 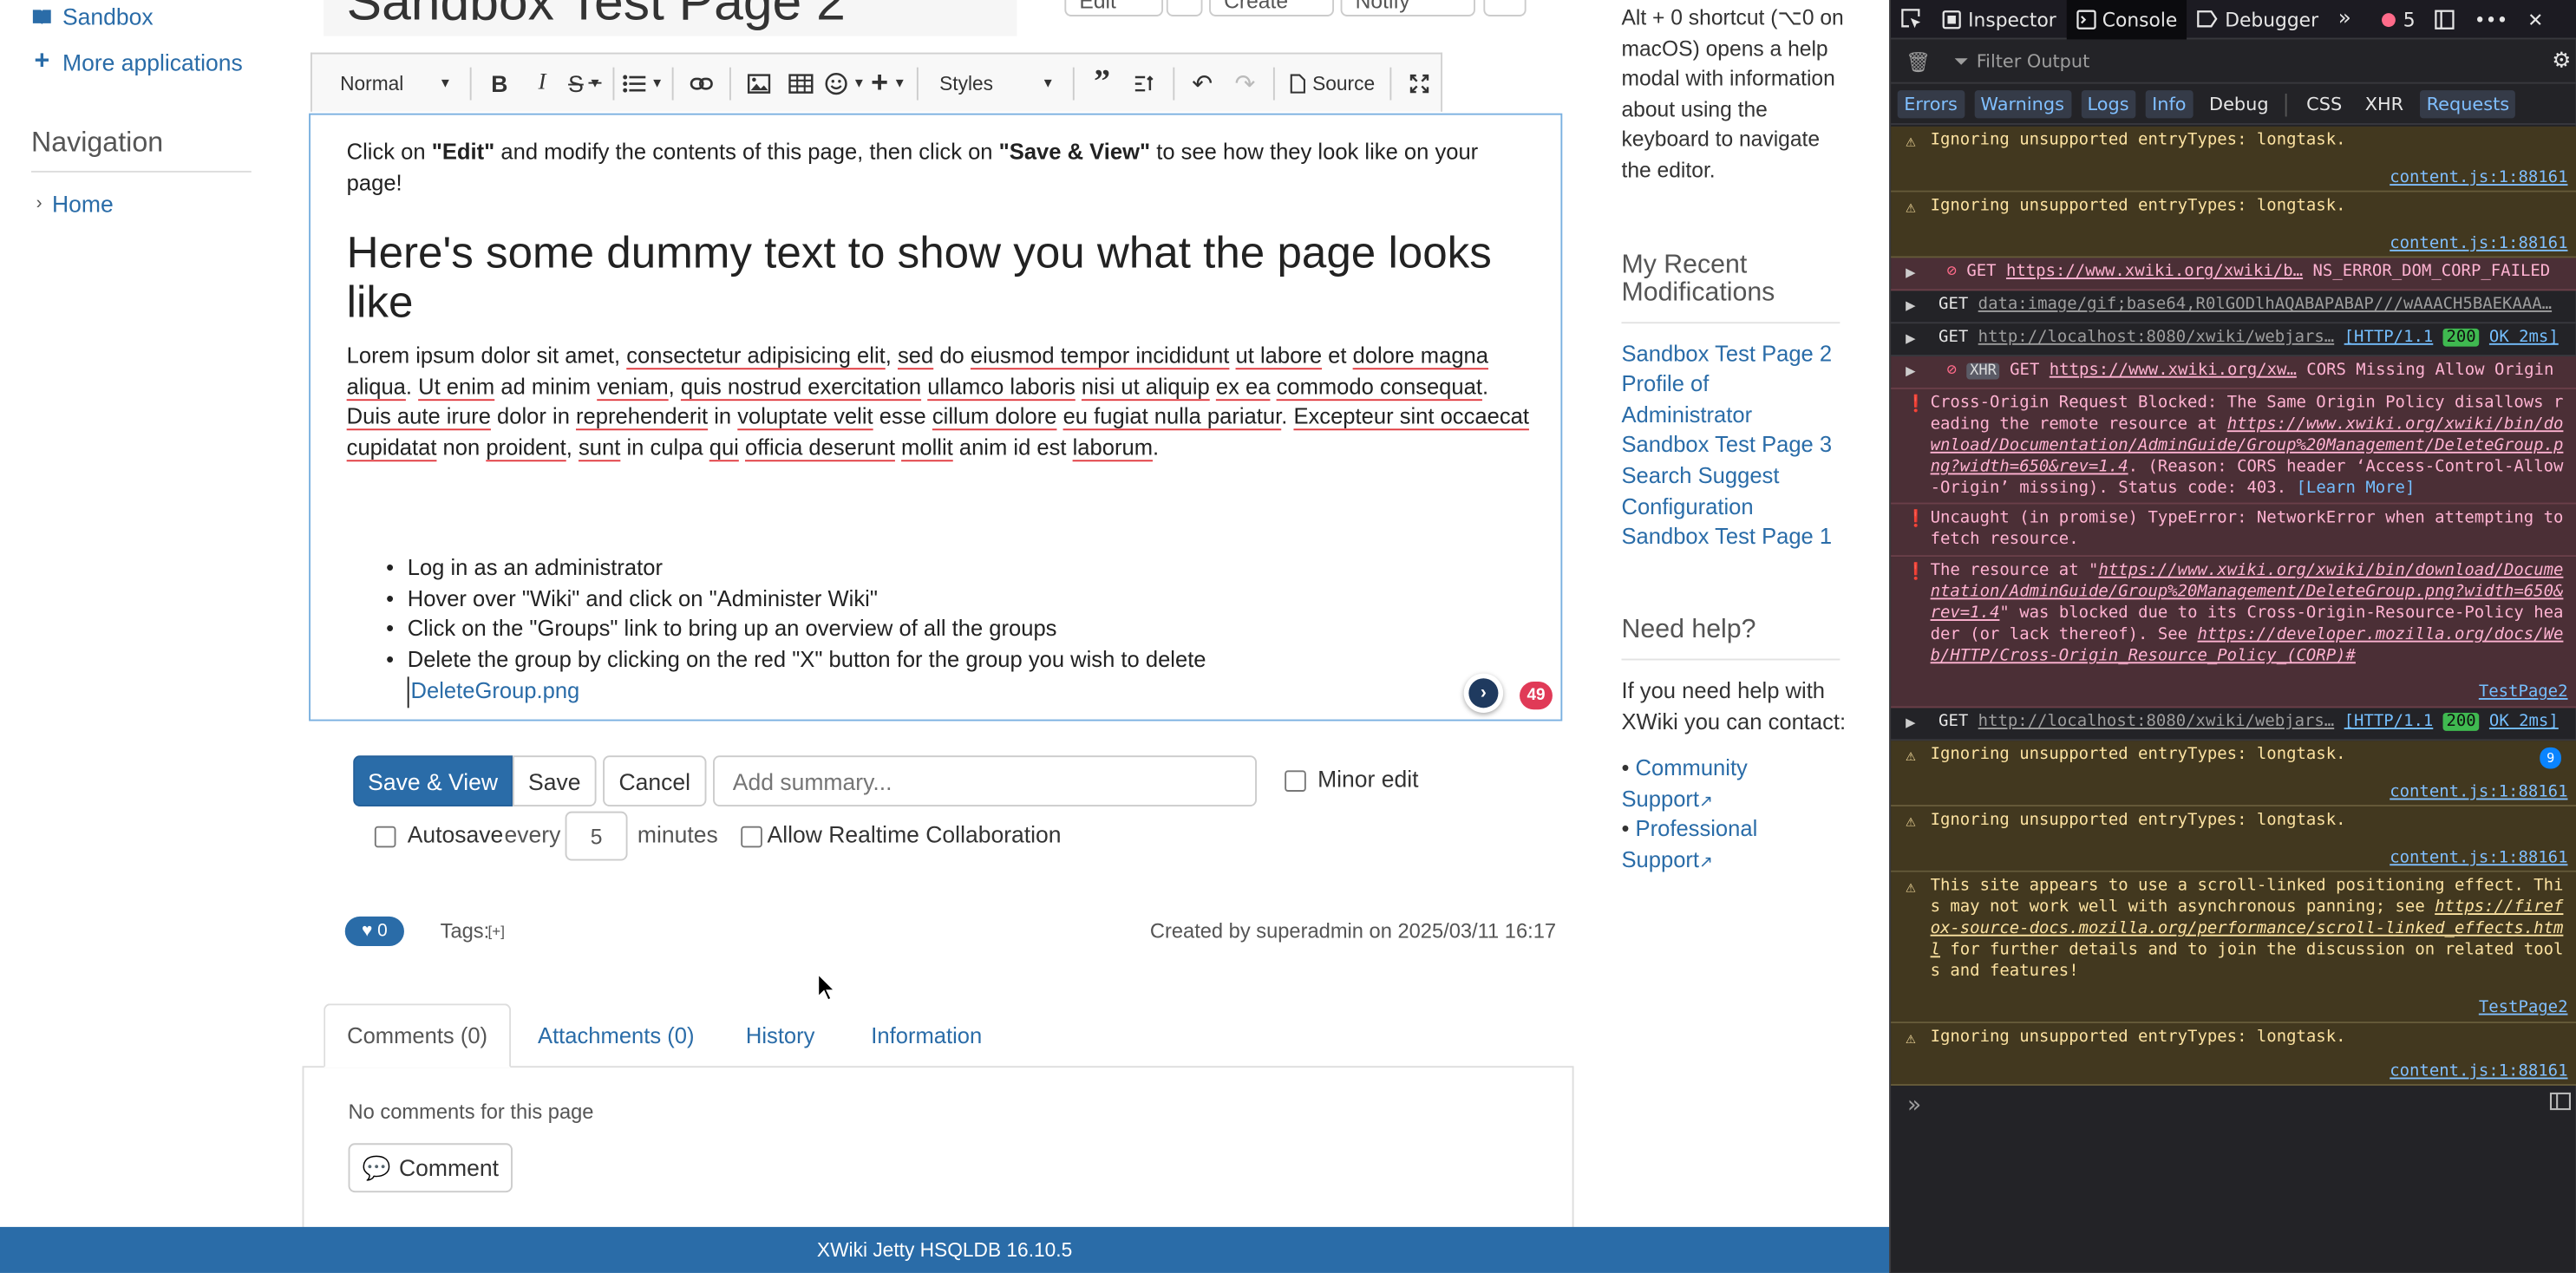 What do you see at coordinates (1295, 781) in the screenshot?
I see `minor-edit-checkbox` at bounding box center [1295, 781].